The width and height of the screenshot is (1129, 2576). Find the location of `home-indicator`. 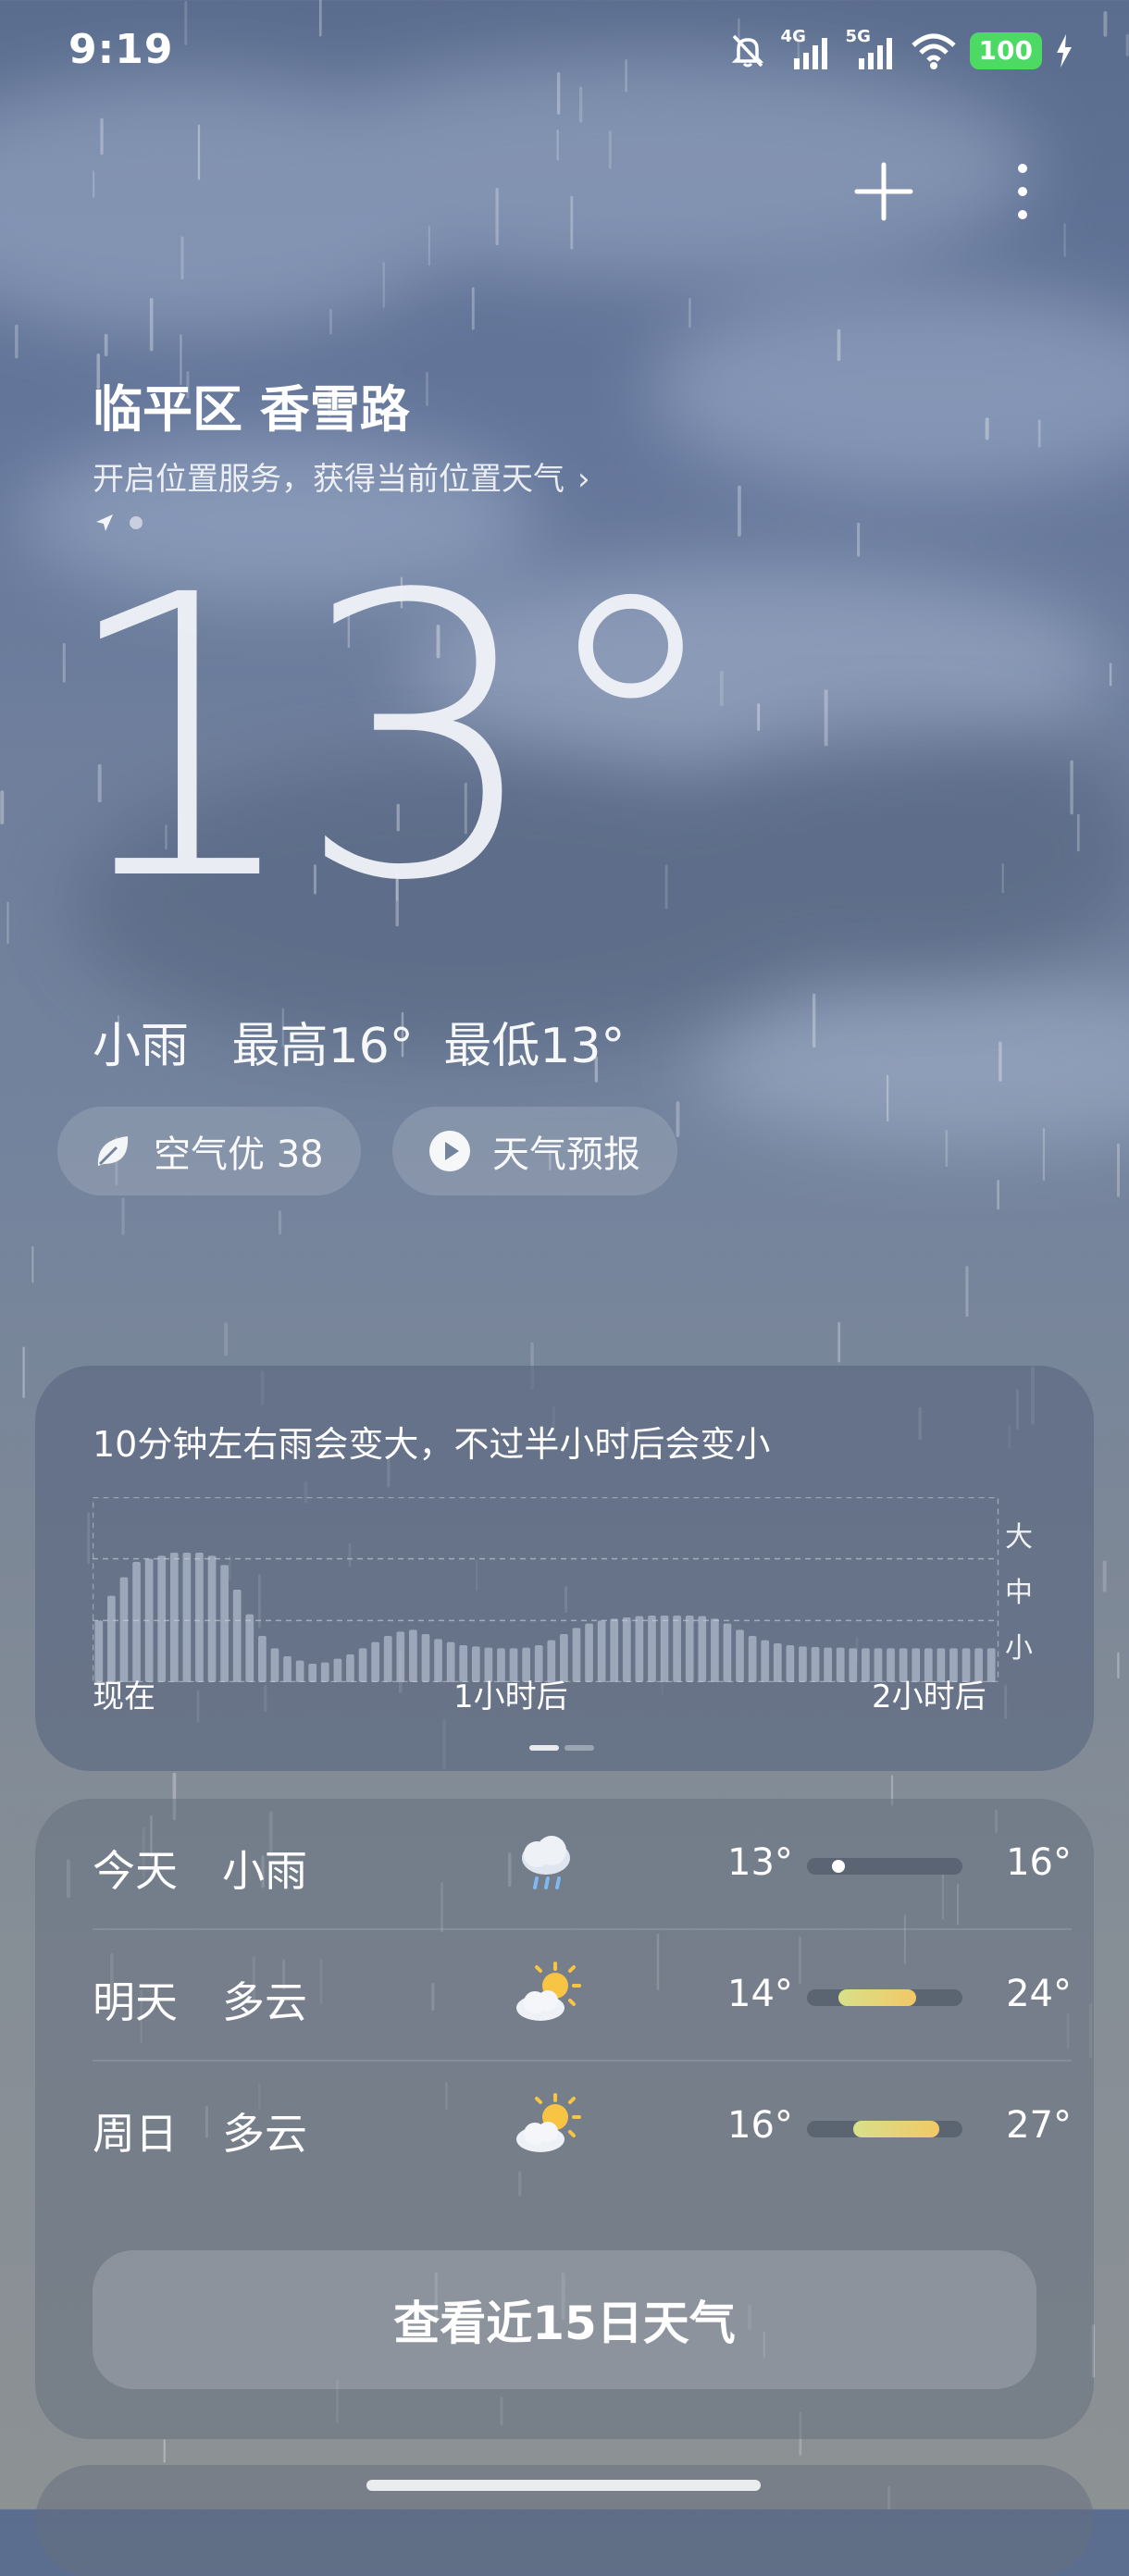

home-indicator is located at coordinates (563, 2486).